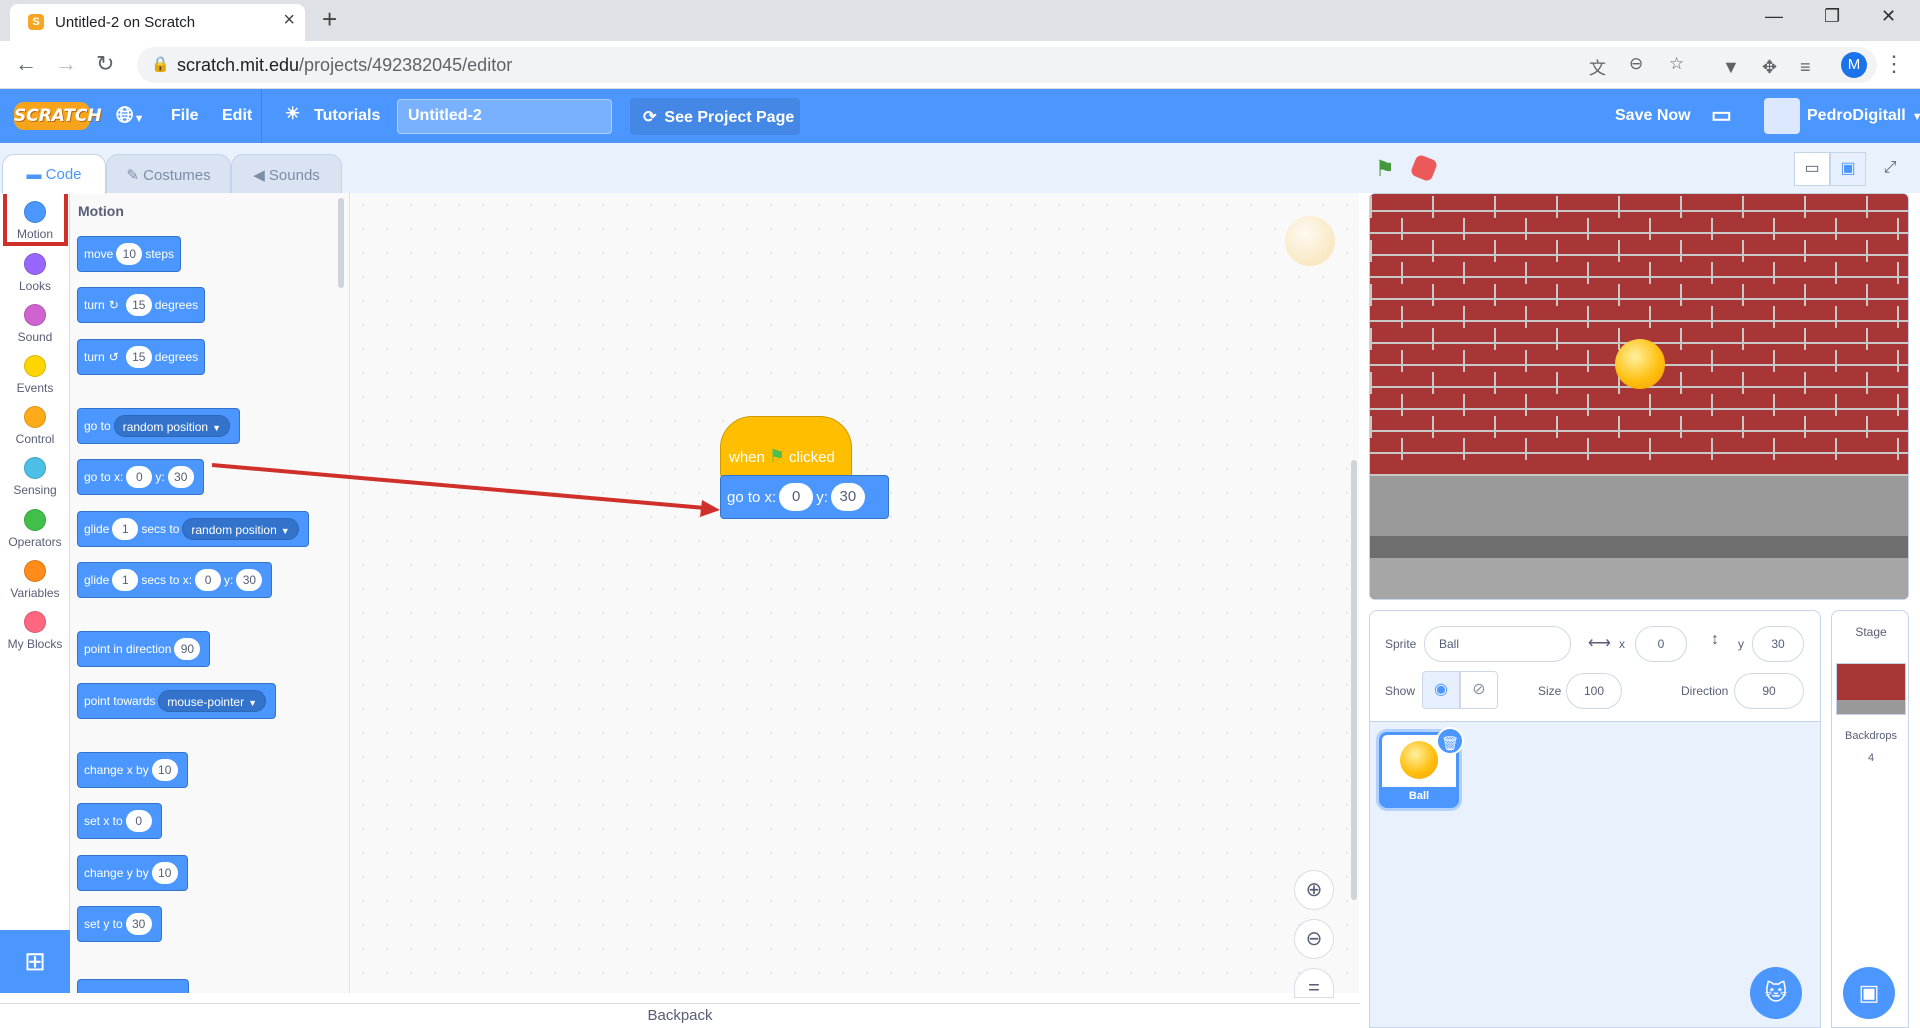 Image resolution: width=1920 pixels, height=1028 pixels. Describe the element at coordinates (1401, 644) in the screenshot. I see `sprite-label: Sprite` at that location.